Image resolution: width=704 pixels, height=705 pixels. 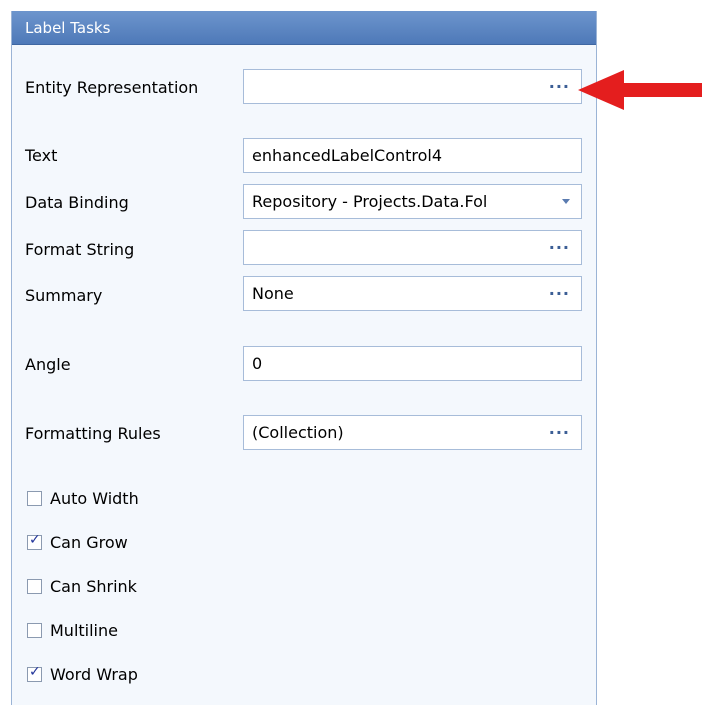 I want to click on format-string-label: Format String, so click(x=80, y=249).